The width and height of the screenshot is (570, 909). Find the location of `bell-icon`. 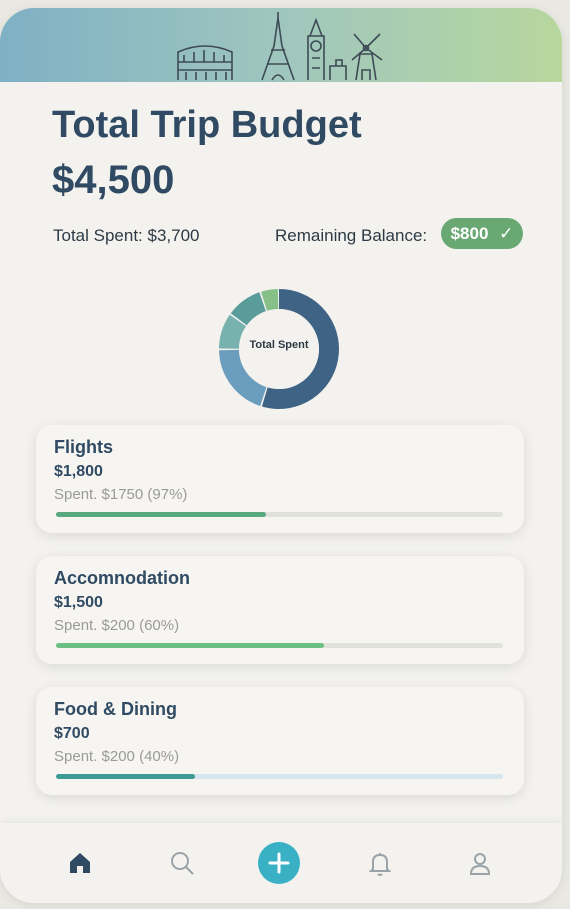

bell-icon is located at coordinates (380, 864).